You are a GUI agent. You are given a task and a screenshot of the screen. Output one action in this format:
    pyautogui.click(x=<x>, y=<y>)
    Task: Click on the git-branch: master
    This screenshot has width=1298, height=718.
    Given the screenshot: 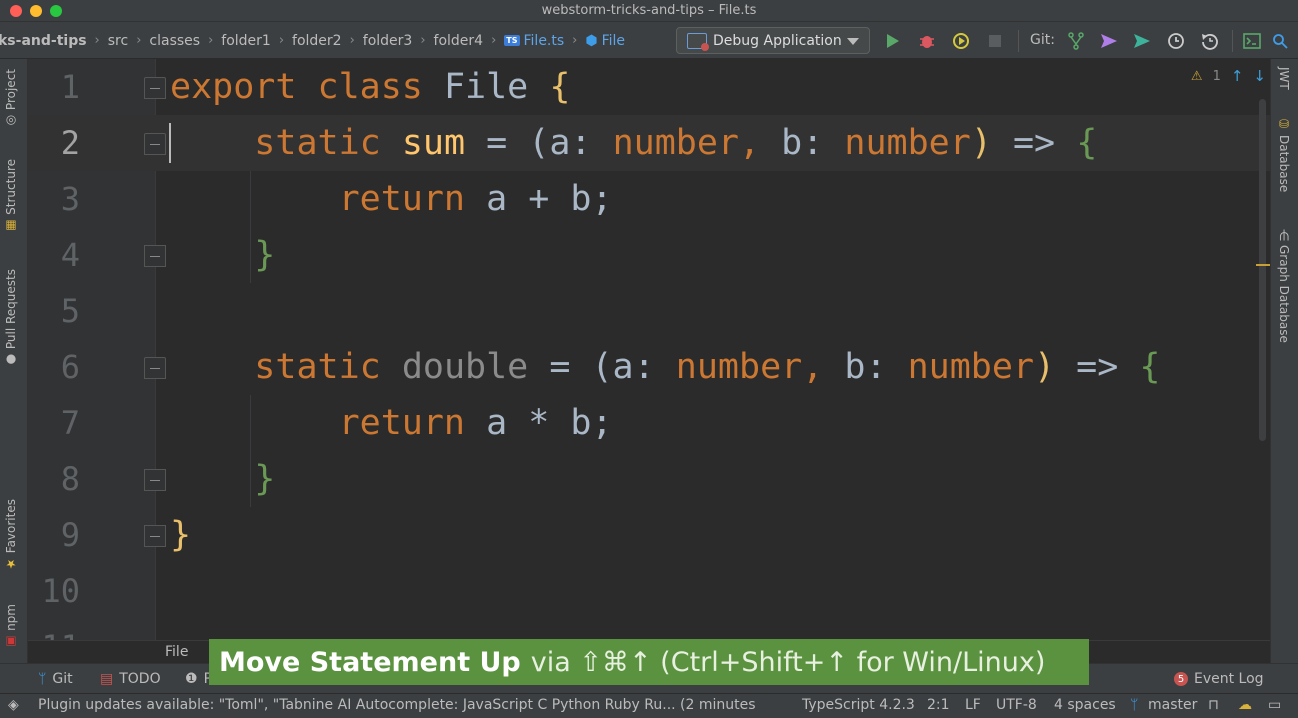 What is the action you would take?
    pyautogui.click(x=1172, y=705)
    